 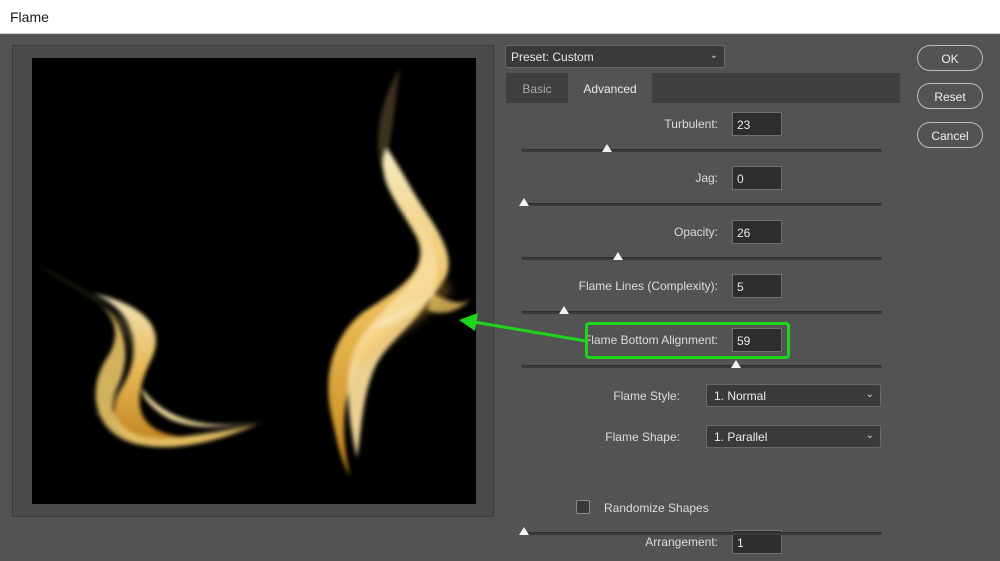 What do you see at coordinates (681, 542) in the screenshot?
I see `arrangement-label: Arrangement:` at bounding box center [681, 542].